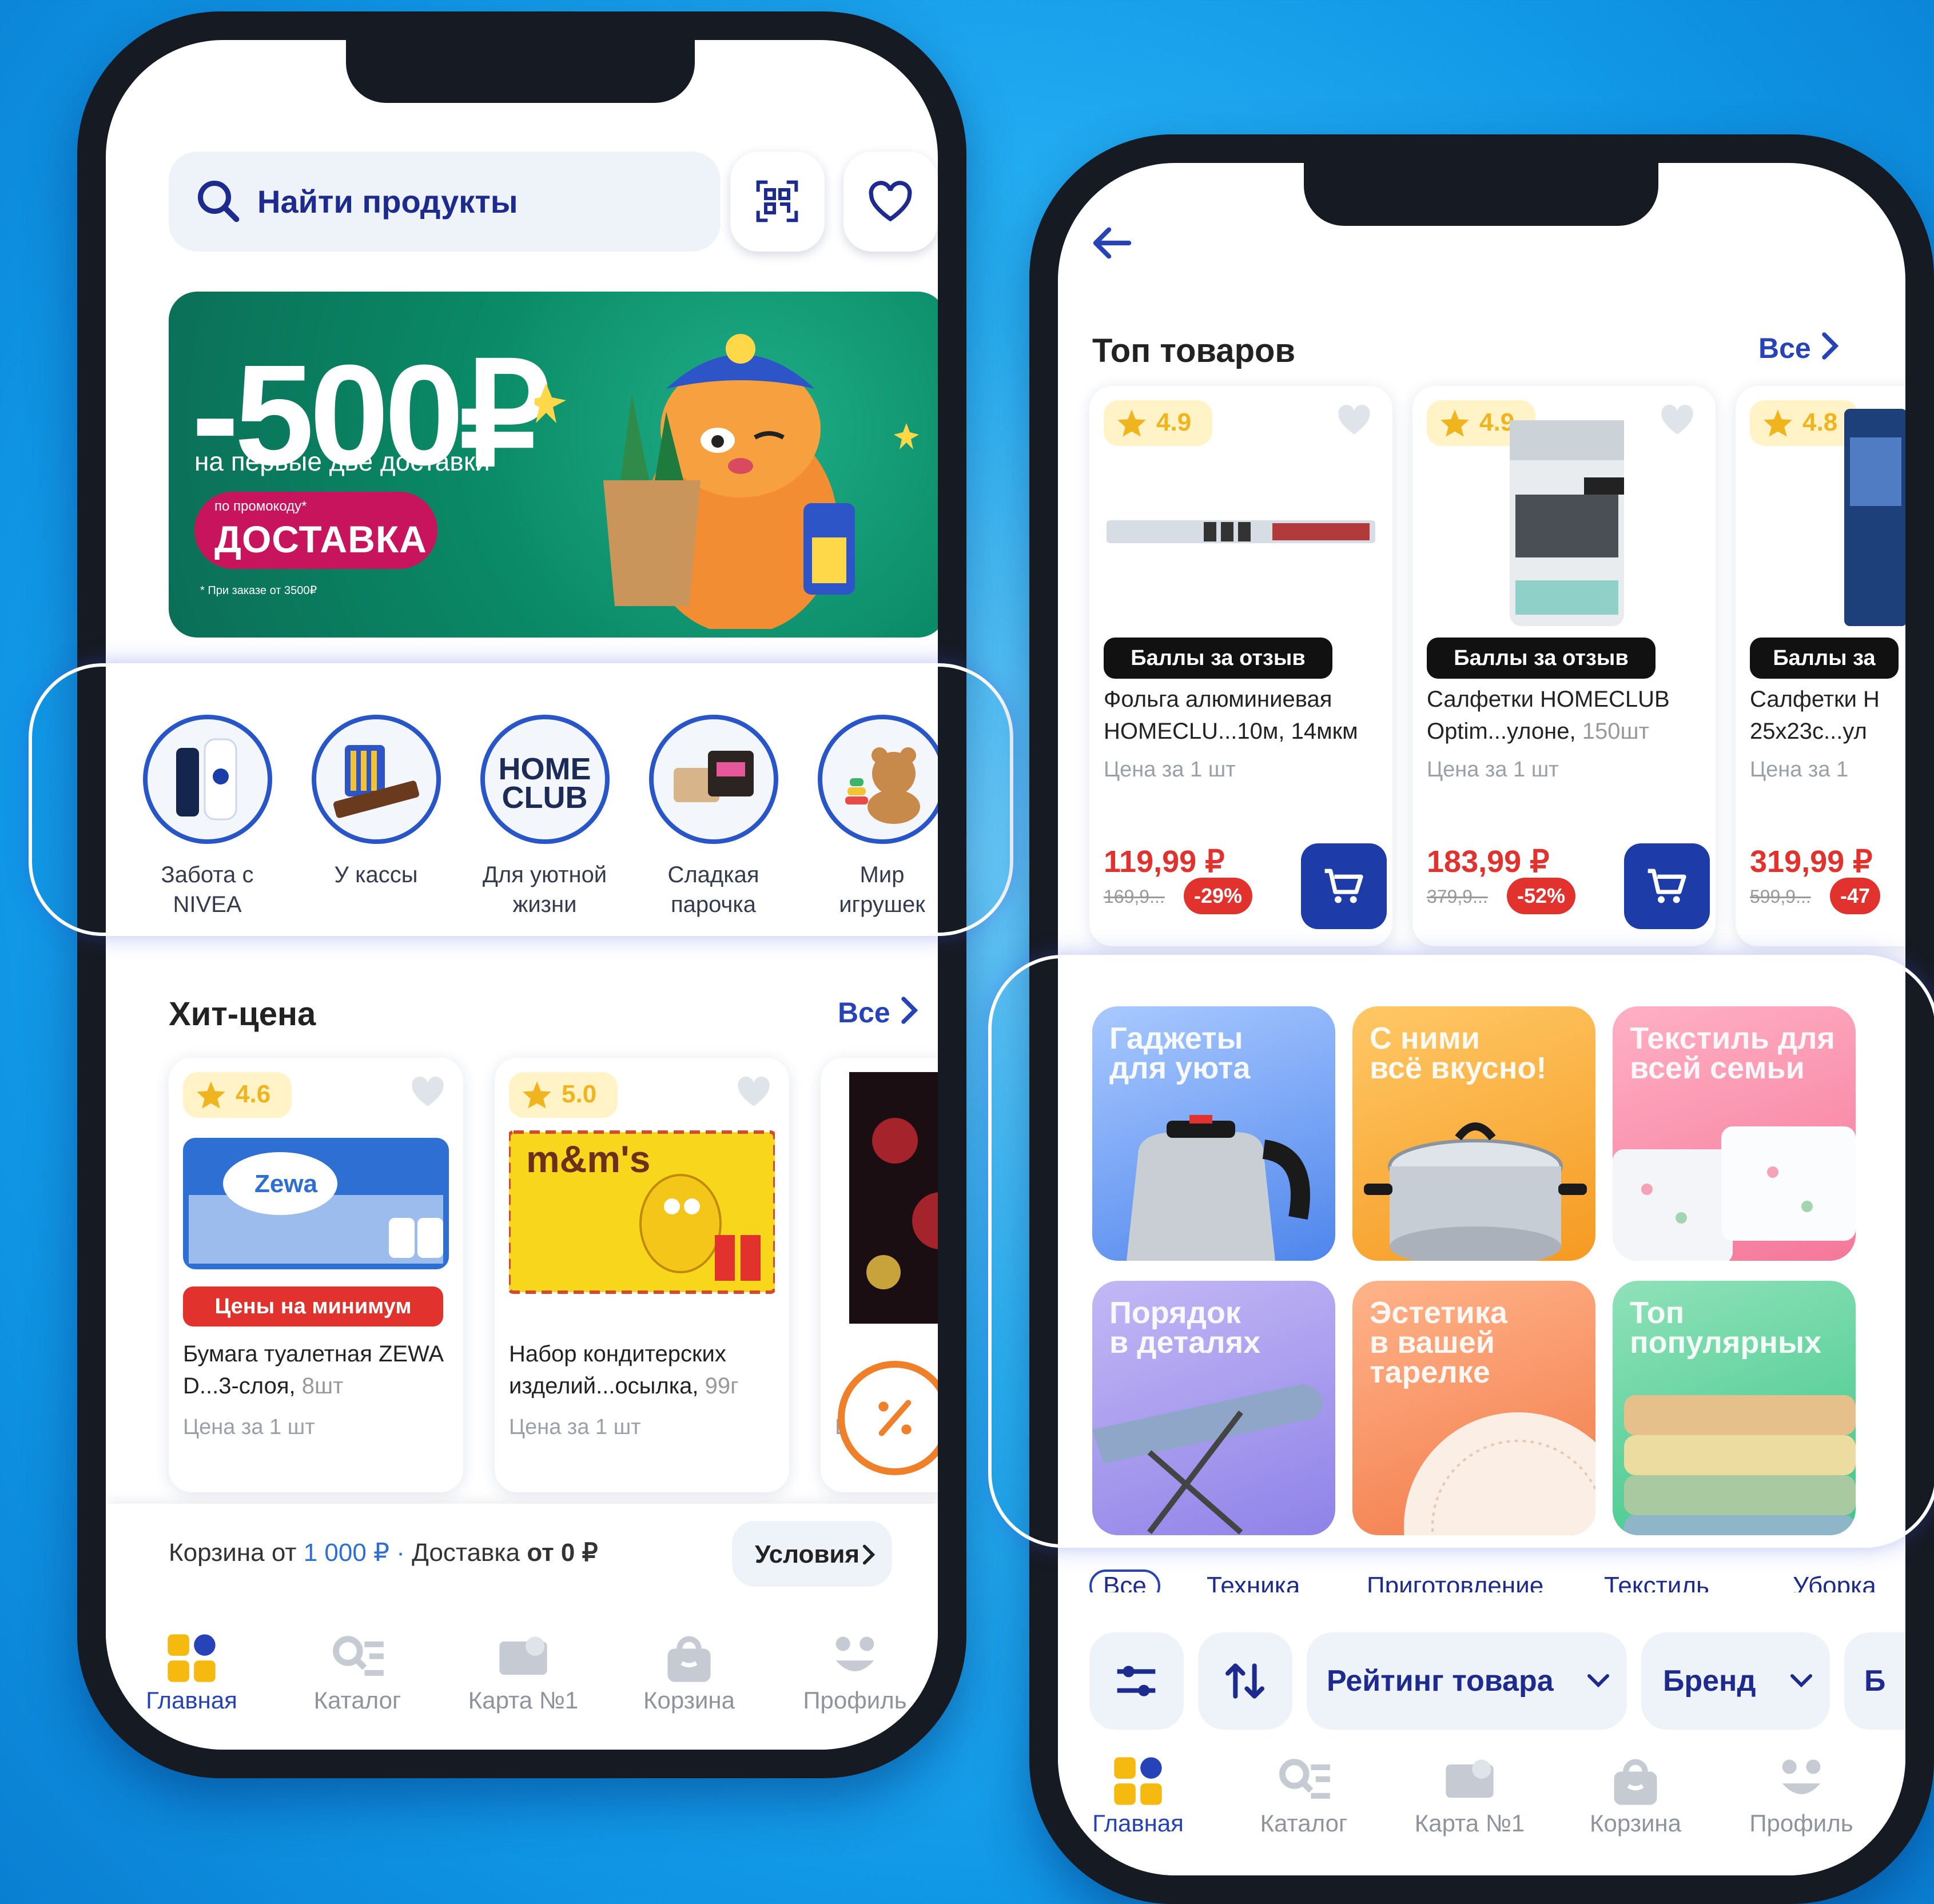 The height and width of the screenshot is (1904, 1934). Describe the element at coordinates (1241, 531) in the screenshot. I see `foil-roll-image` at that location.